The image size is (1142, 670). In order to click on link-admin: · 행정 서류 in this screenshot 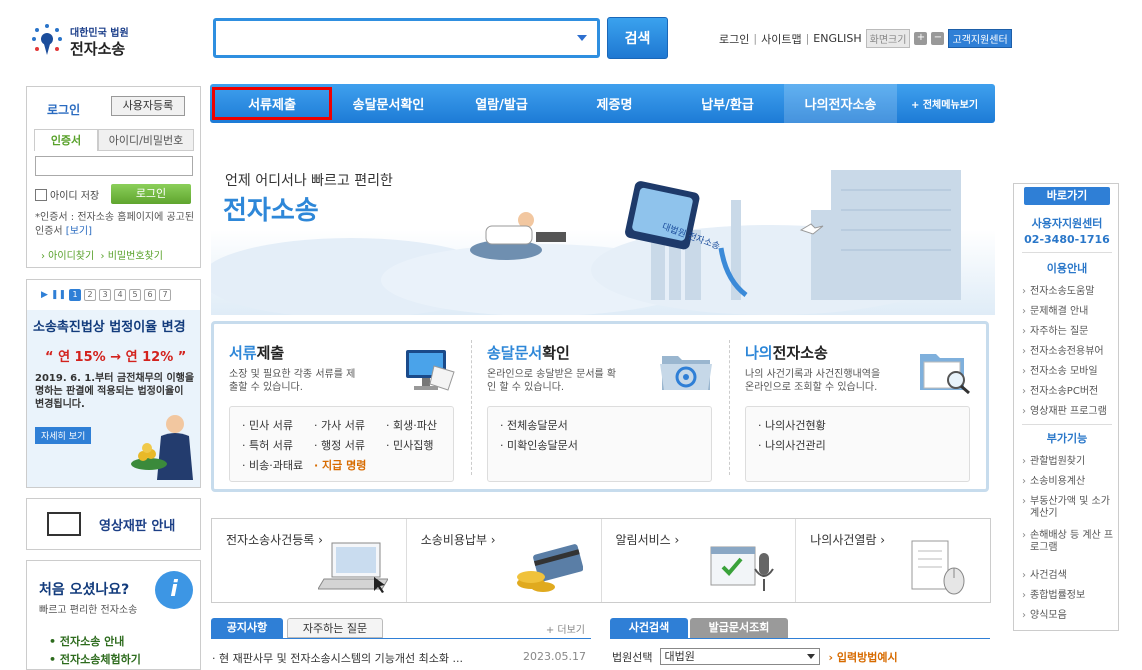, I will do `click(339, 445)`.